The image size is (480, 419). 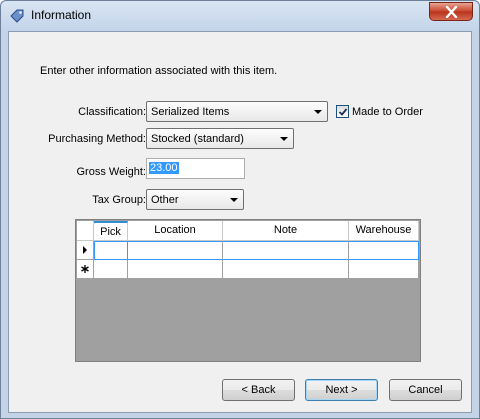 What do you see at coordinates (111, 172) in the screenshot?
I see `gross-weight-label: Gross Weight:` at bounding box center [111, 172].